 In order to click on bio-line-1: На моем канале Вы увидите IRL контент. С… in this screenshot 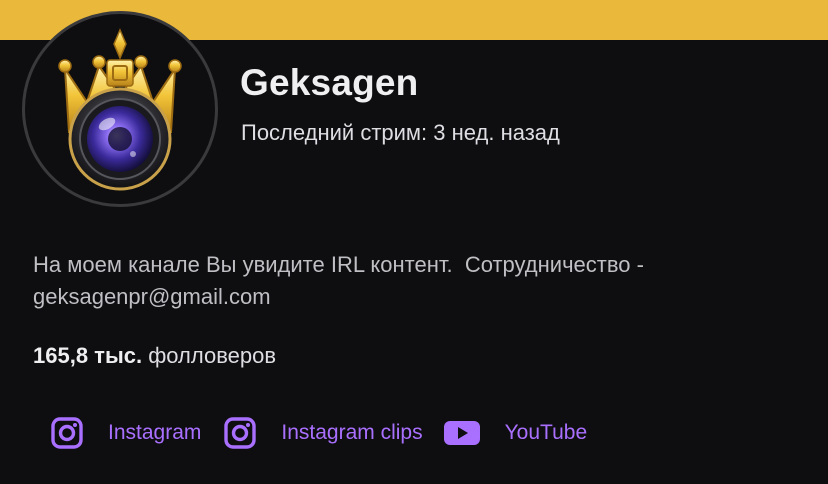, I will do `click(338, 264)`.